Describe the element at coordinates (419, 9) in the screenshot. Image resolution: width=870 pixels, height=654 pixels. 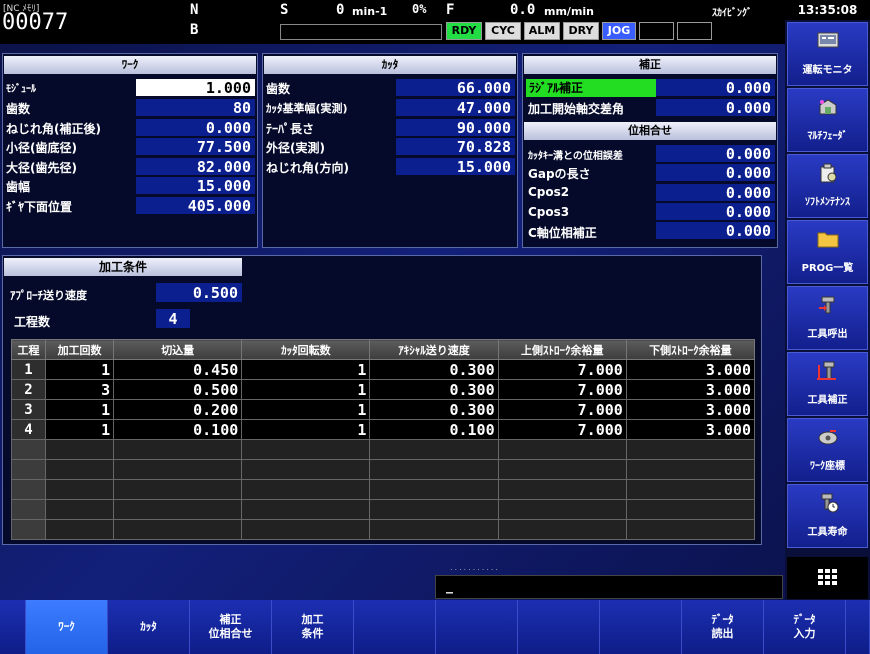
I see `override-percent: 0%` at that location.